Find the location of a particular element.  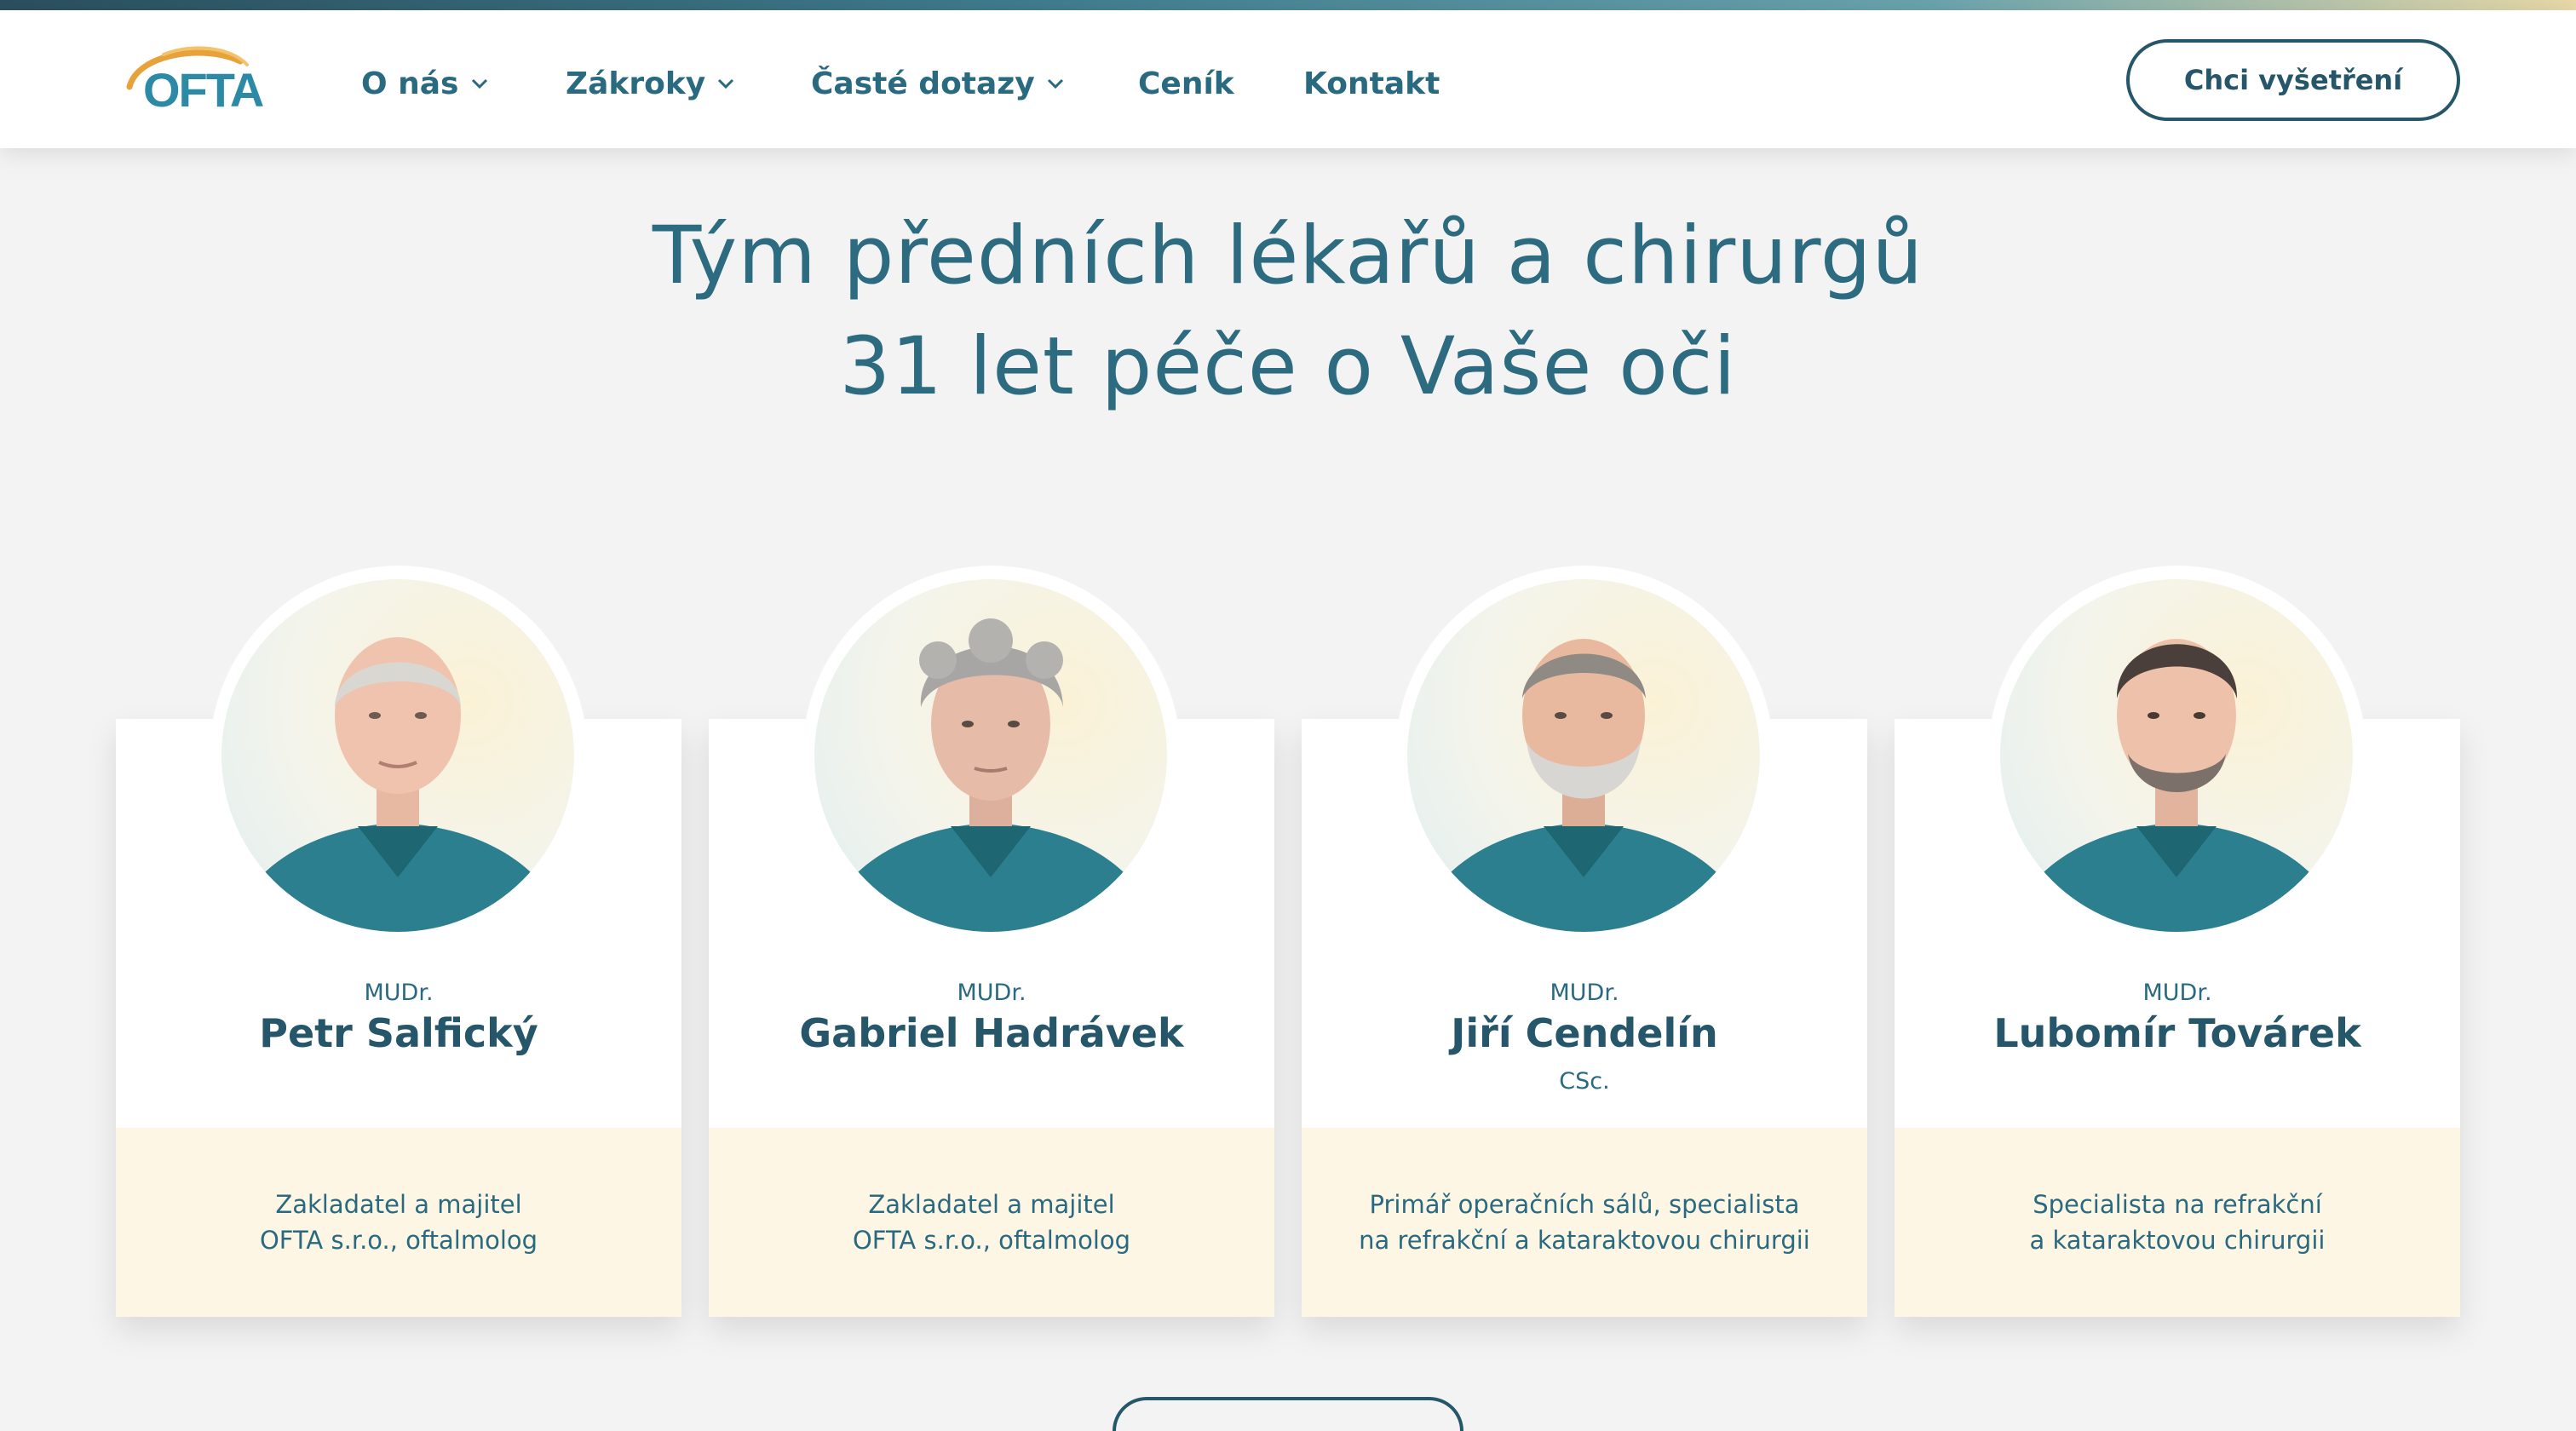

nav-item-kontakt: Kontakt is located at coordinates (1372, 83).